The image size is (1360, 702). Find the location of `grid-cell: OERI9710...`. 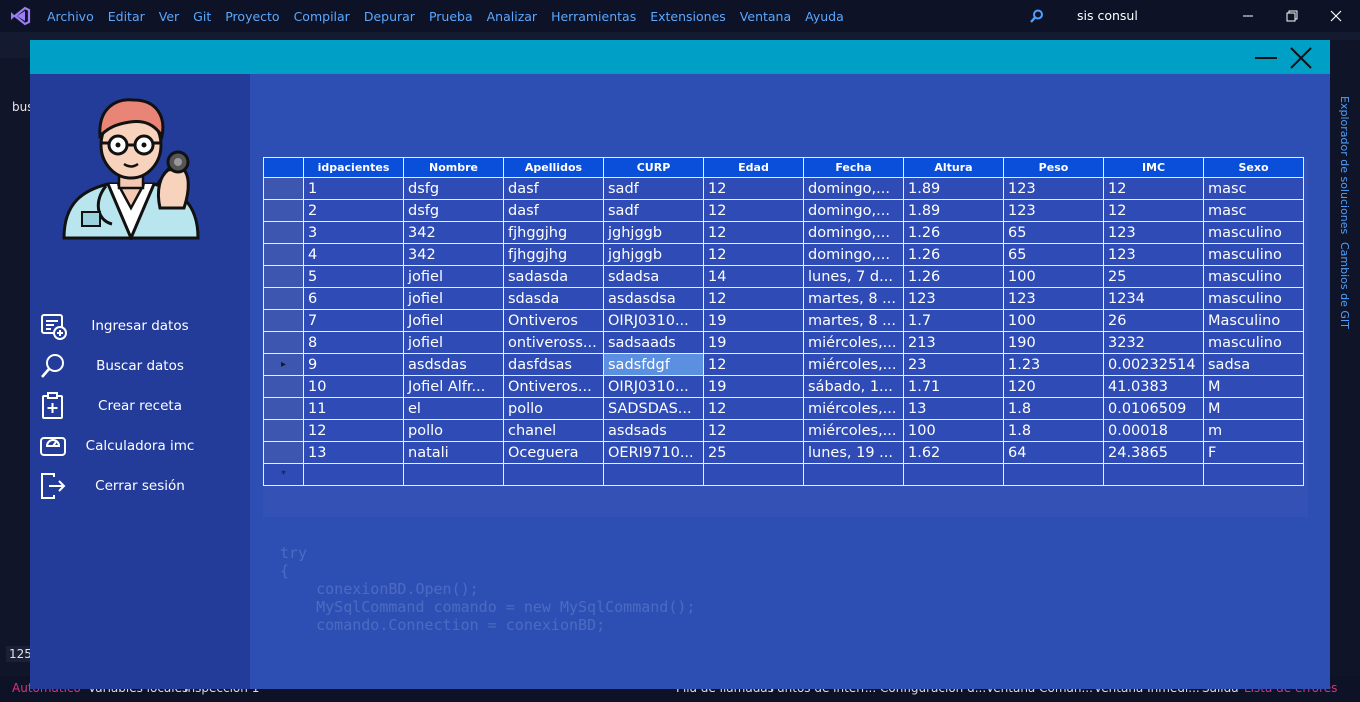

grid-cell: OERI9710... is located at coordinates (653, 452).